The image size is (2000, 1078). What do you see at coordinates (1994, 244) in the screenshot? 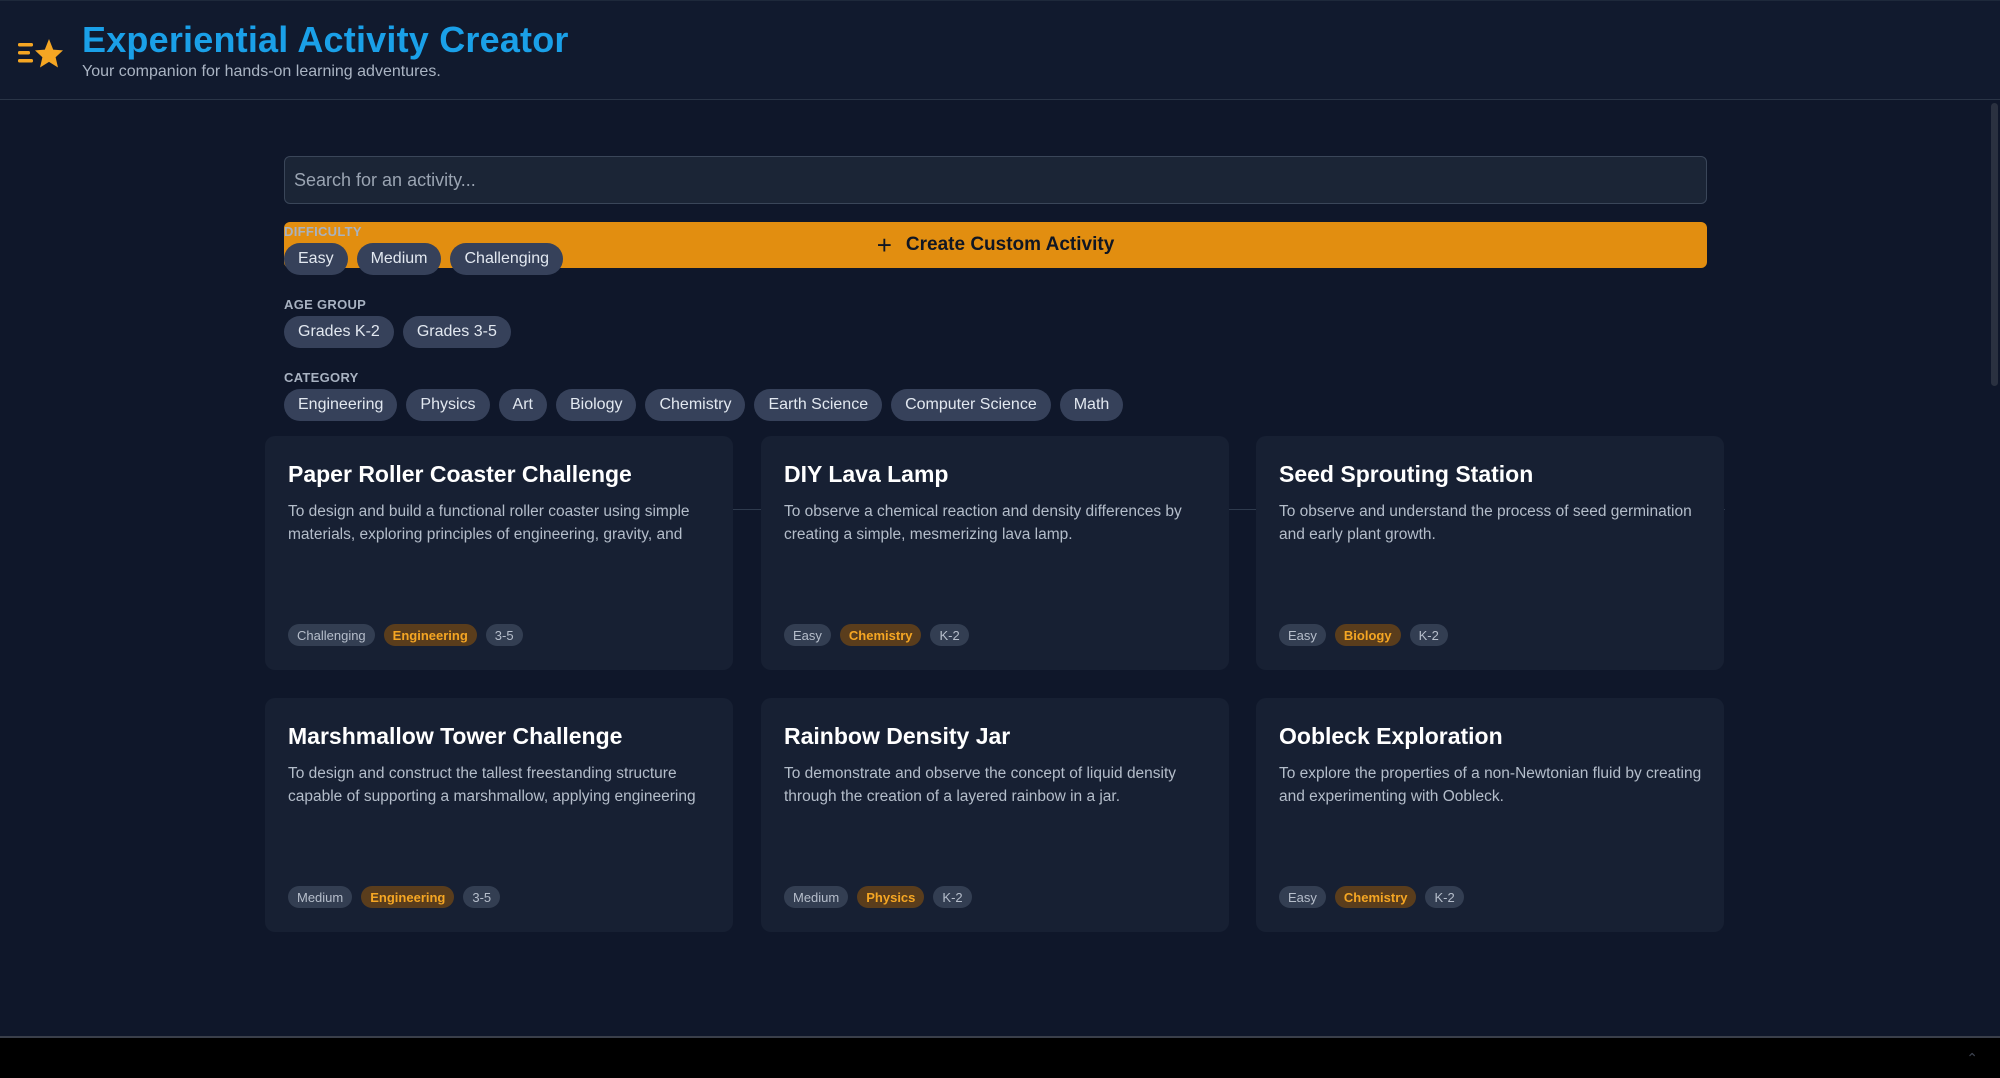
I see `scrollbar-thumb` at bounding box center [1994, 244].